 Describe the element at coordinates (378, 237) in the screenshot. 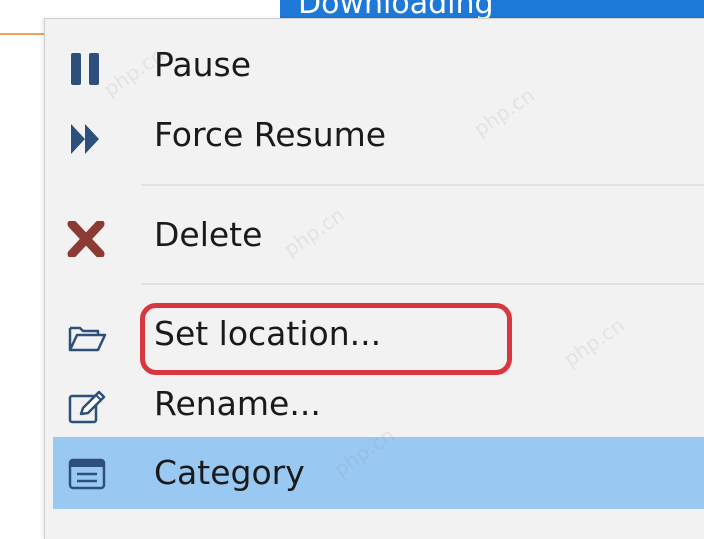

I see `menu-item-delete: Delete` at that location.